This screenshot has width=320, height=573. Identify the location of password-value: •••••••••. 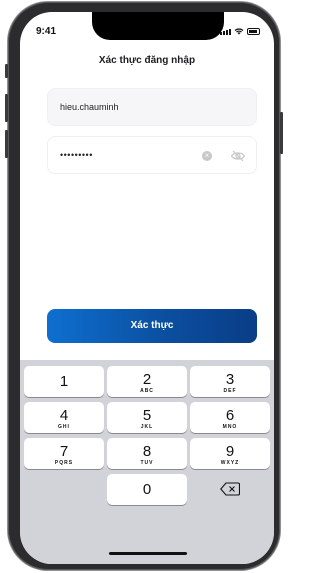
(76, 155).